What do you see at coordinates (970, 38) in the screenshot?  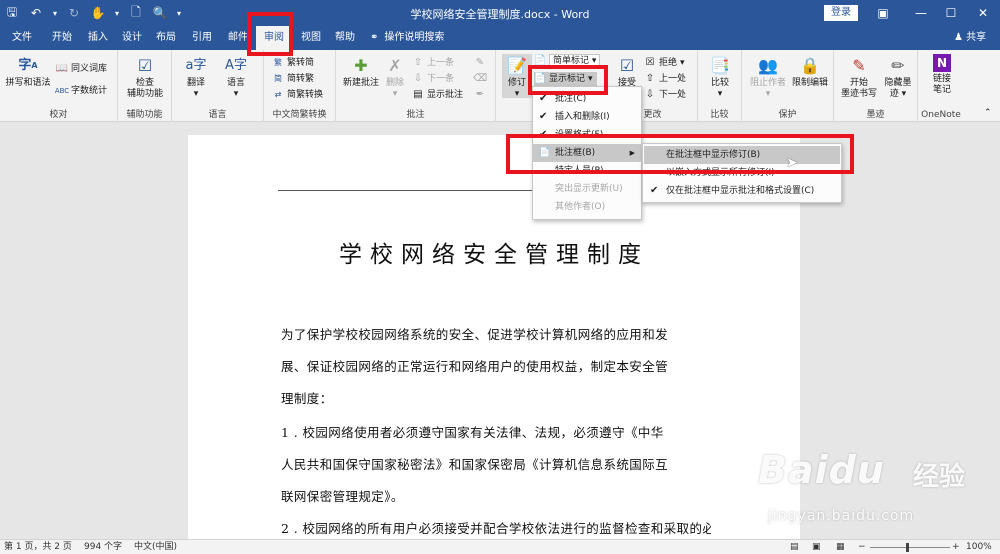 I see `share-button: ♟ 共享` at bounding box center [970, 38].